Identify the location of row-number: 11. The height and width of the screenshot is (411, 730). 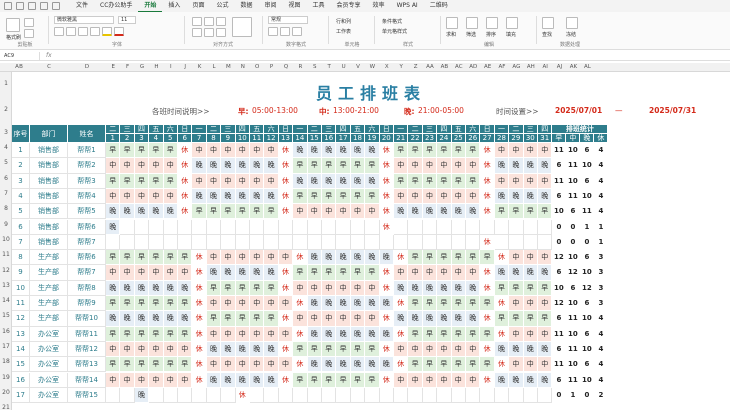
(6, 254).